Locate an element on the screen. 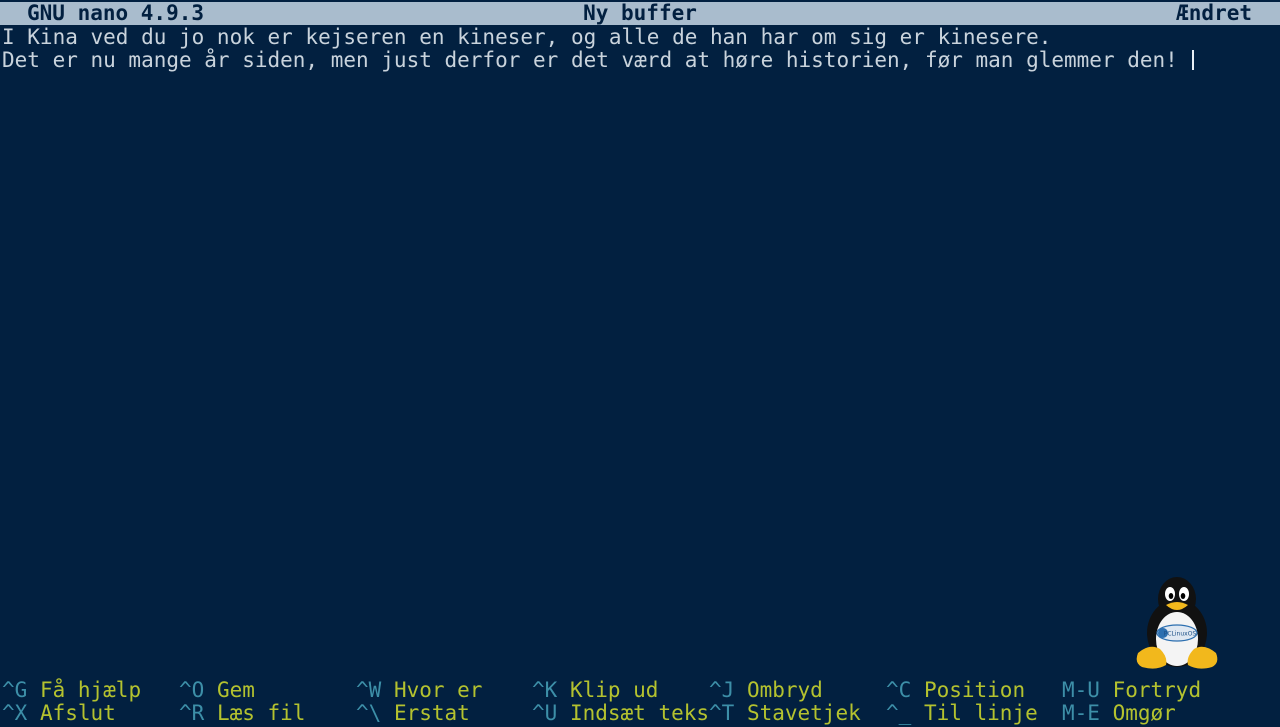 Image resolution: width=1280 pixels, height=727 pixels. shortcut-help: ^G Få hjælp is located at coordinates (71, 690).